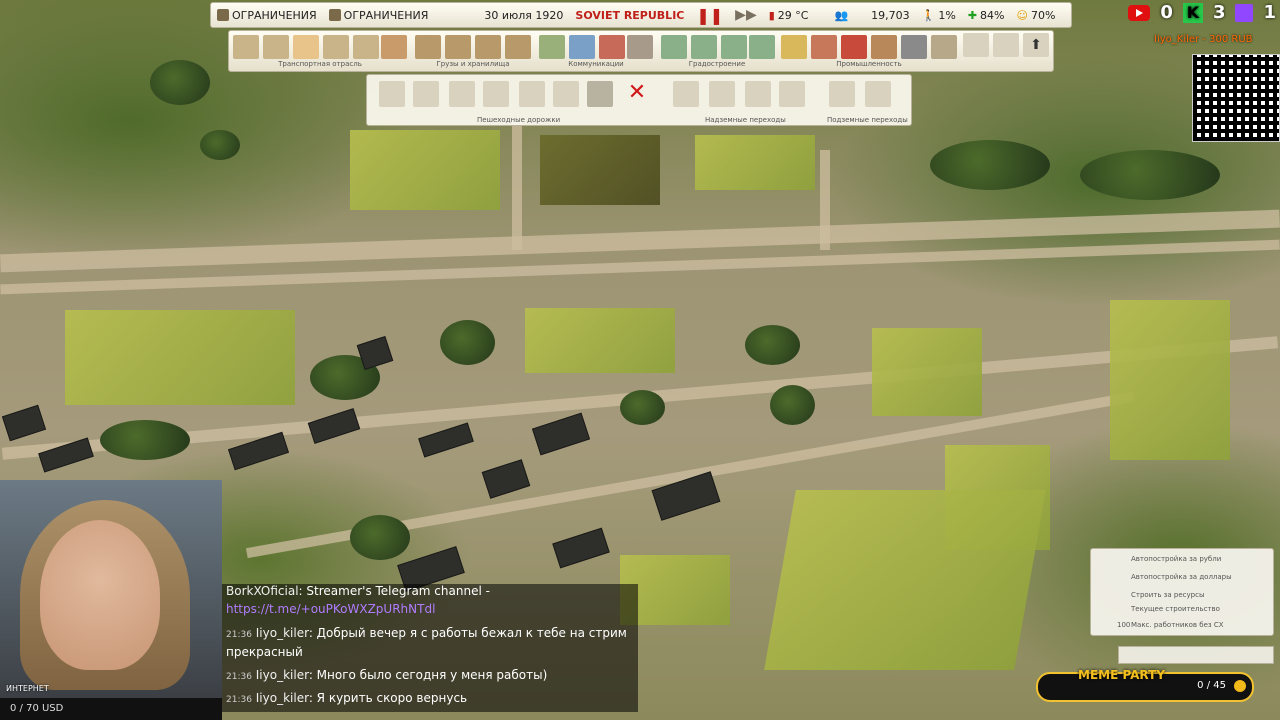  What do you see at coordinates (320, 51) in the screenshot?
I see `toolbar-group-transport: Транспортная отрасль` at bounding box center [320, 51].